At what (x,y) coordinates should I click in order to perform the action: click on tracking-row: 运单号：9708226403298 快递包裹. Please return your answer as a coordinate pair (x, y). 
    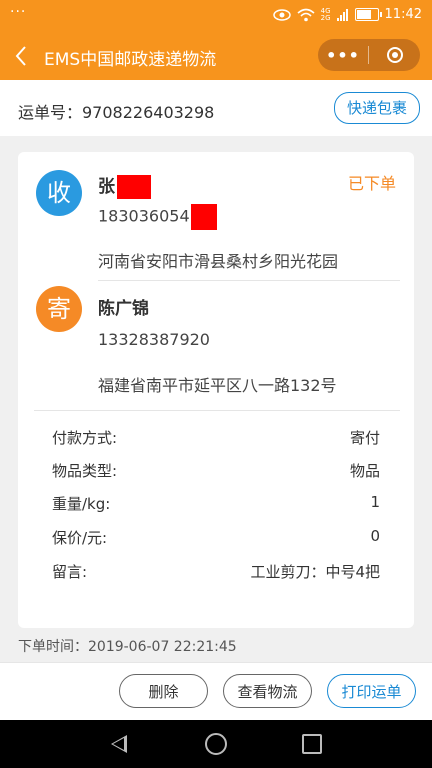
    Looking at the image, I should click on (216, 108).